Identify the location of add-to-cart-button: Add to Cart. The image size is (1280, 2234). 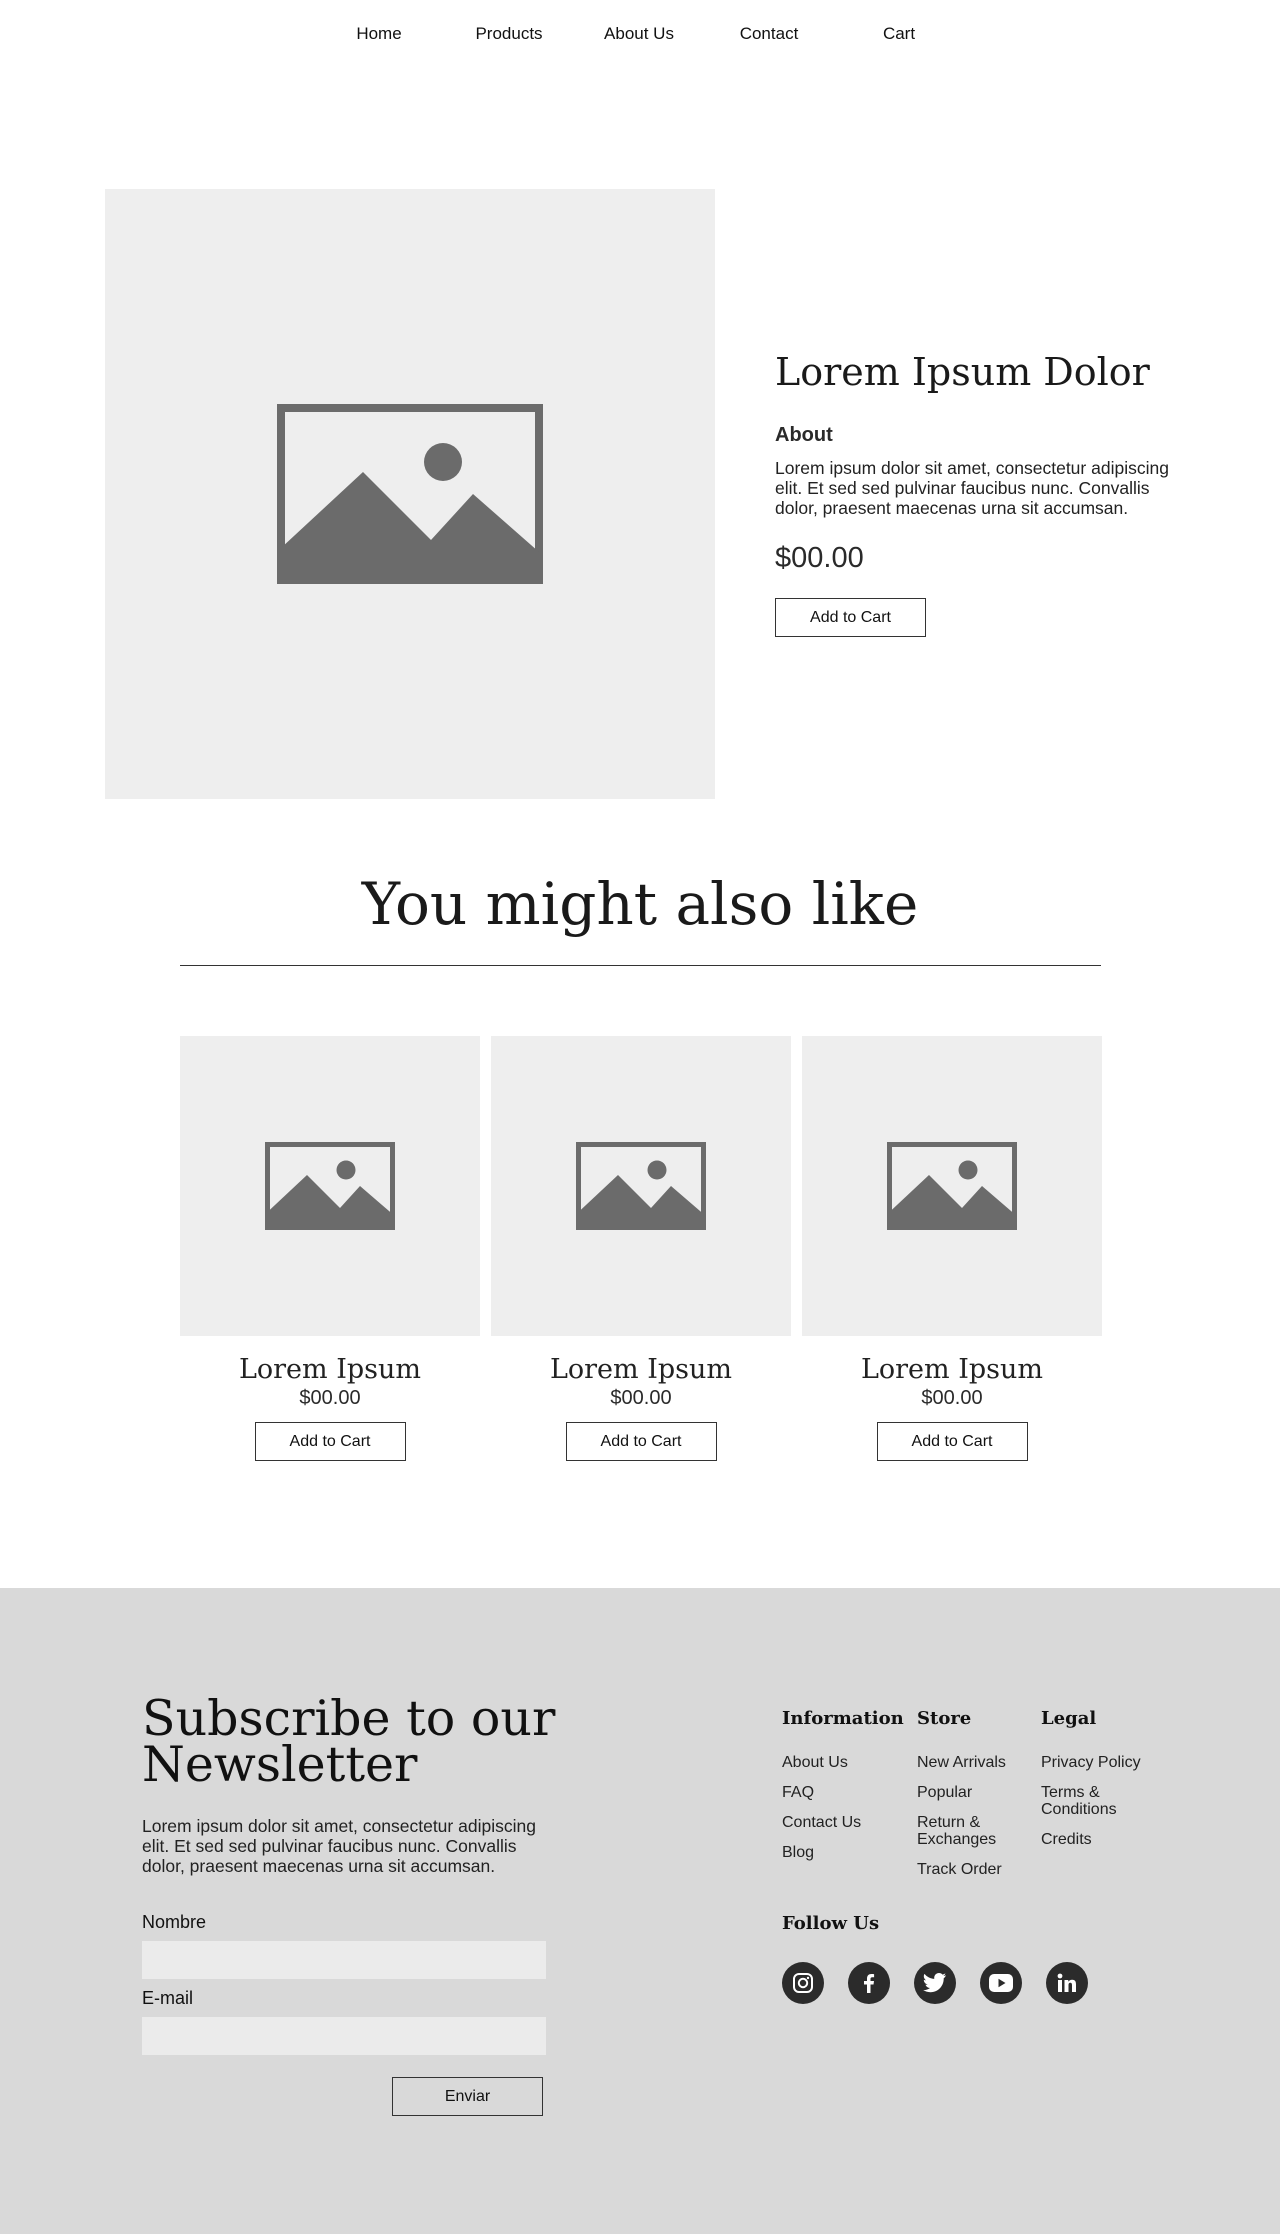
(850, 617).